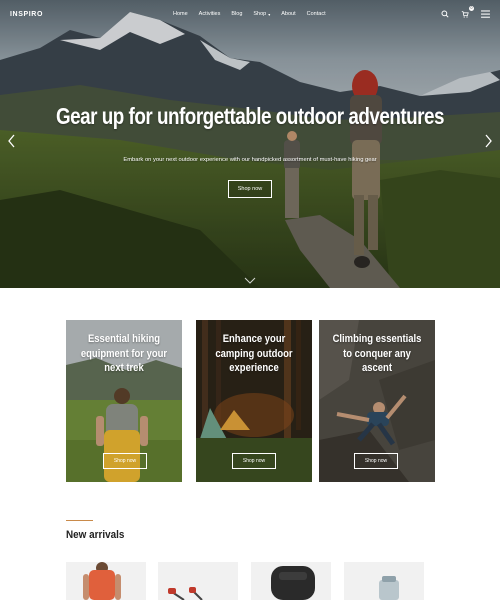 The height and width of the screenshot is (600, 500). Describe the element at coordinates (210, 14) in the screenshot. I see `nav-item-activities: Activities` at that location.